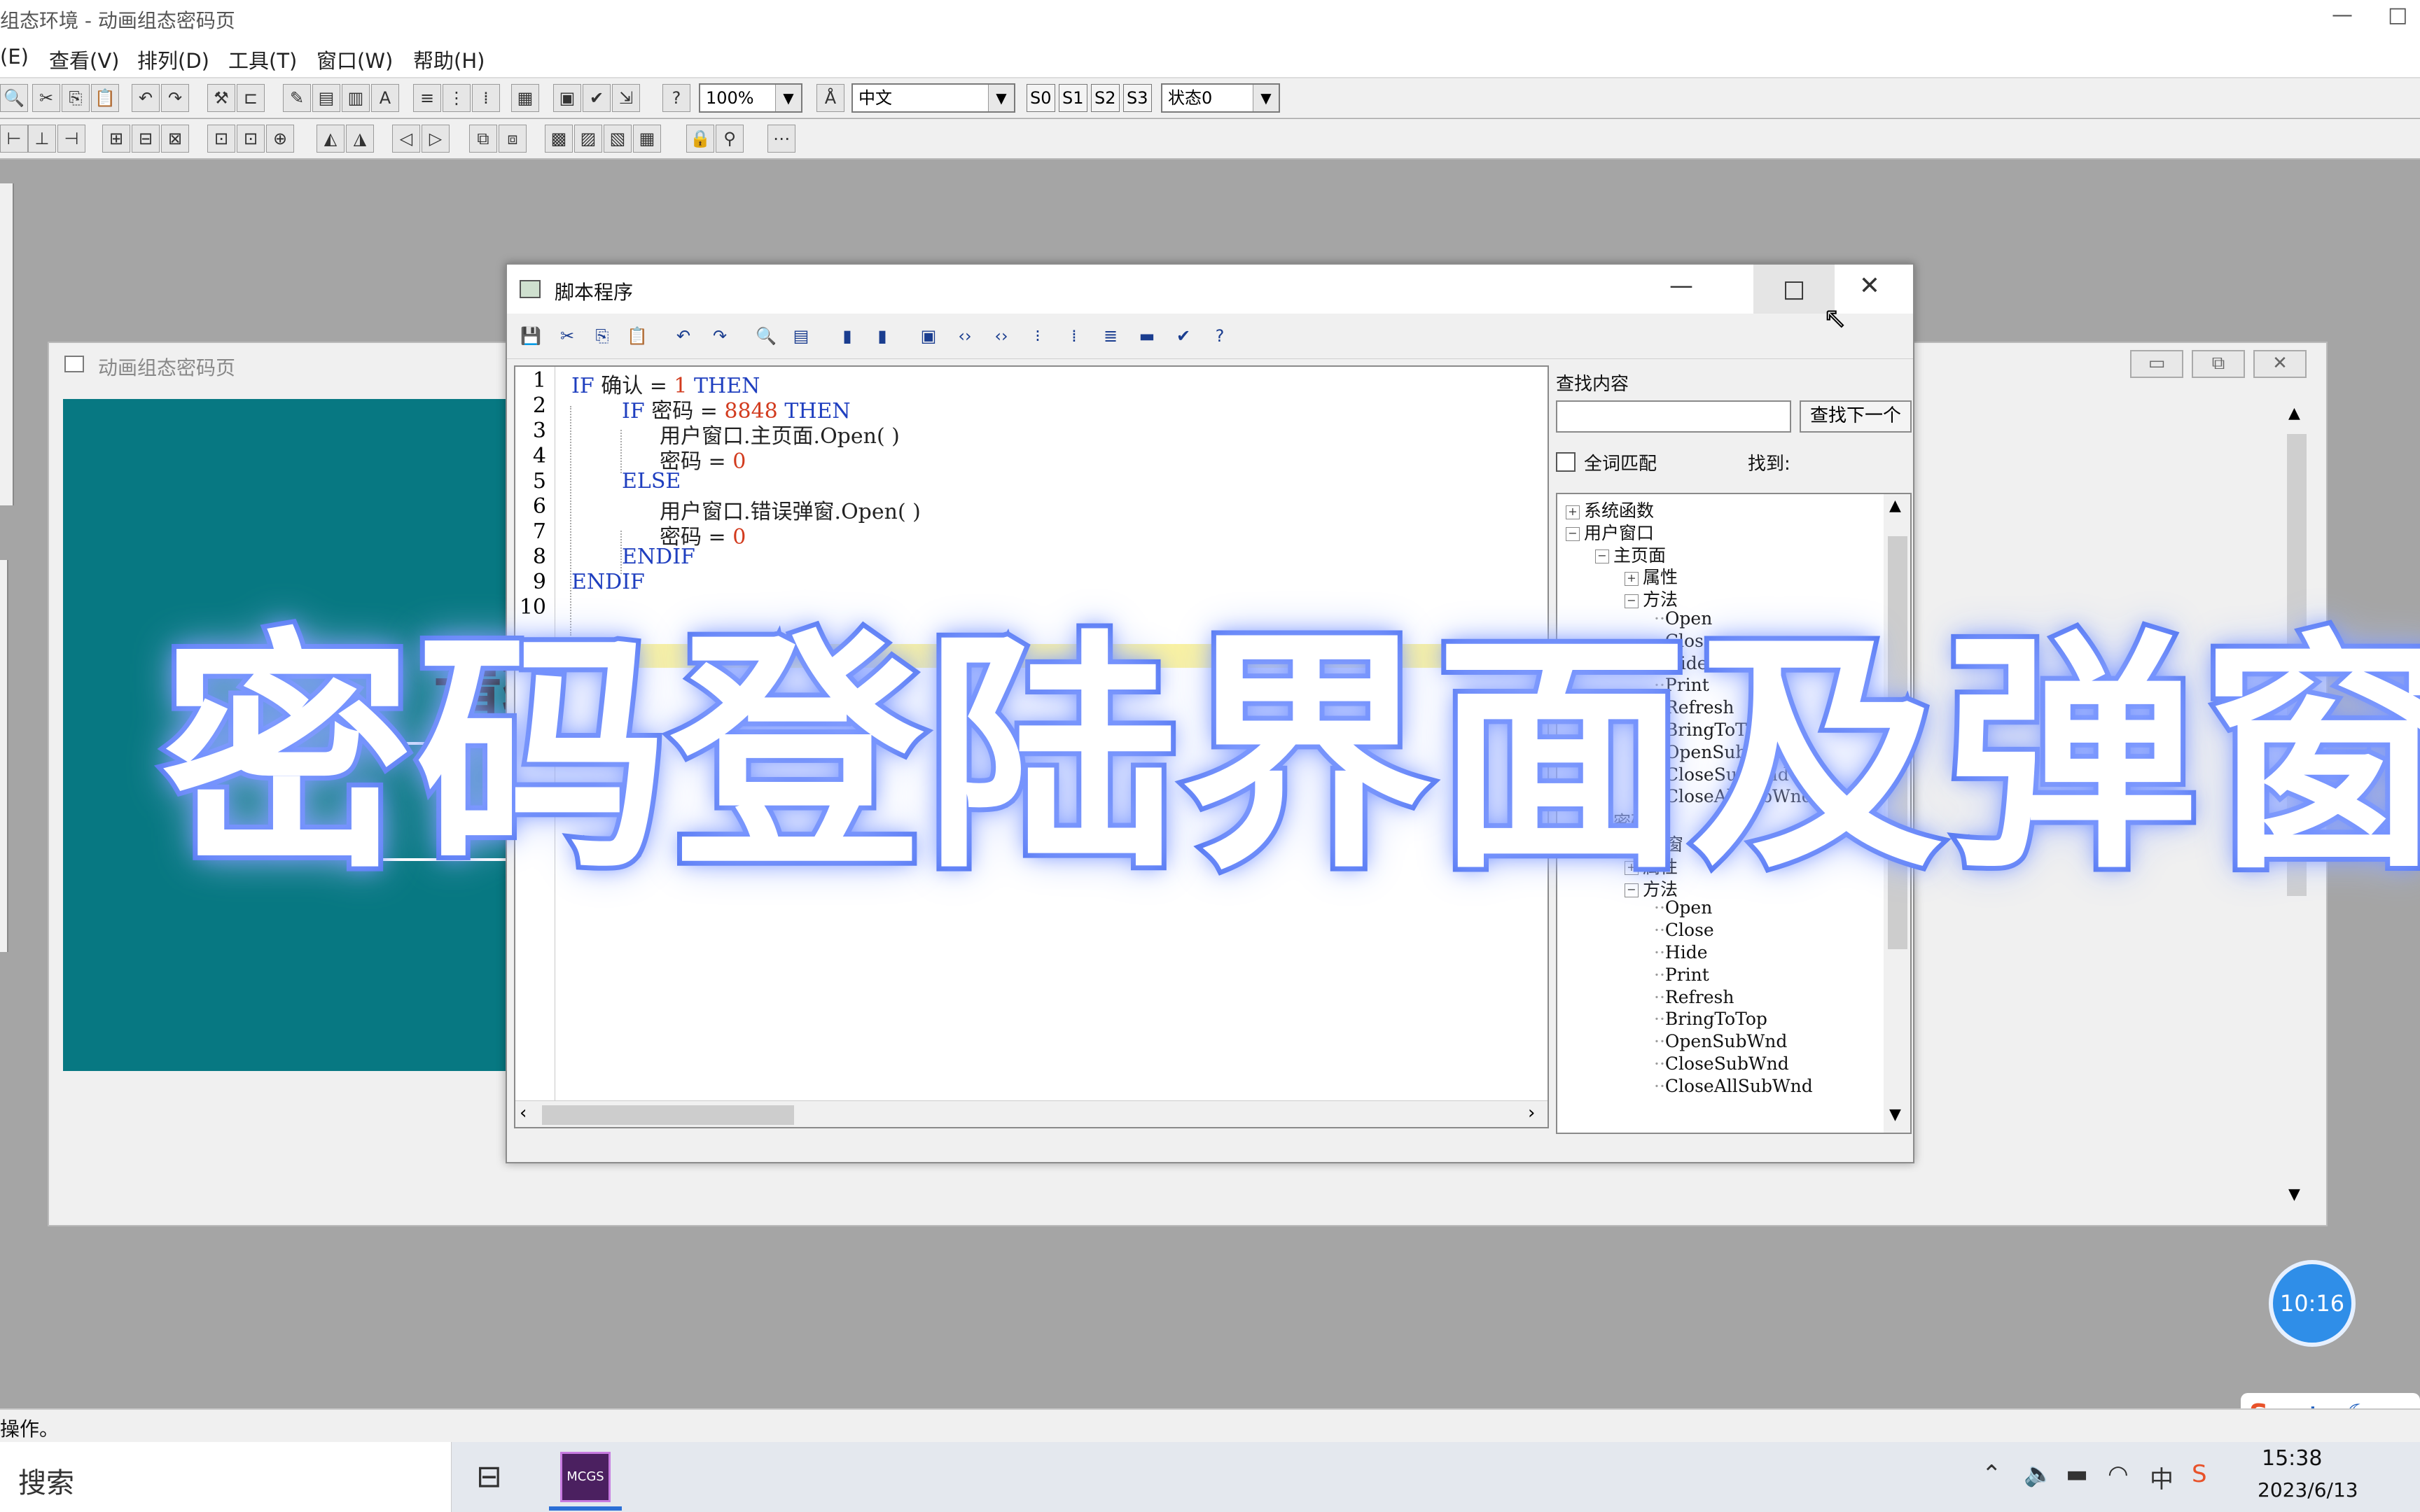 The height and width of the screenshot is (1512, 2420). I want to click on line-color-icon: ▥, so click(356, 98).